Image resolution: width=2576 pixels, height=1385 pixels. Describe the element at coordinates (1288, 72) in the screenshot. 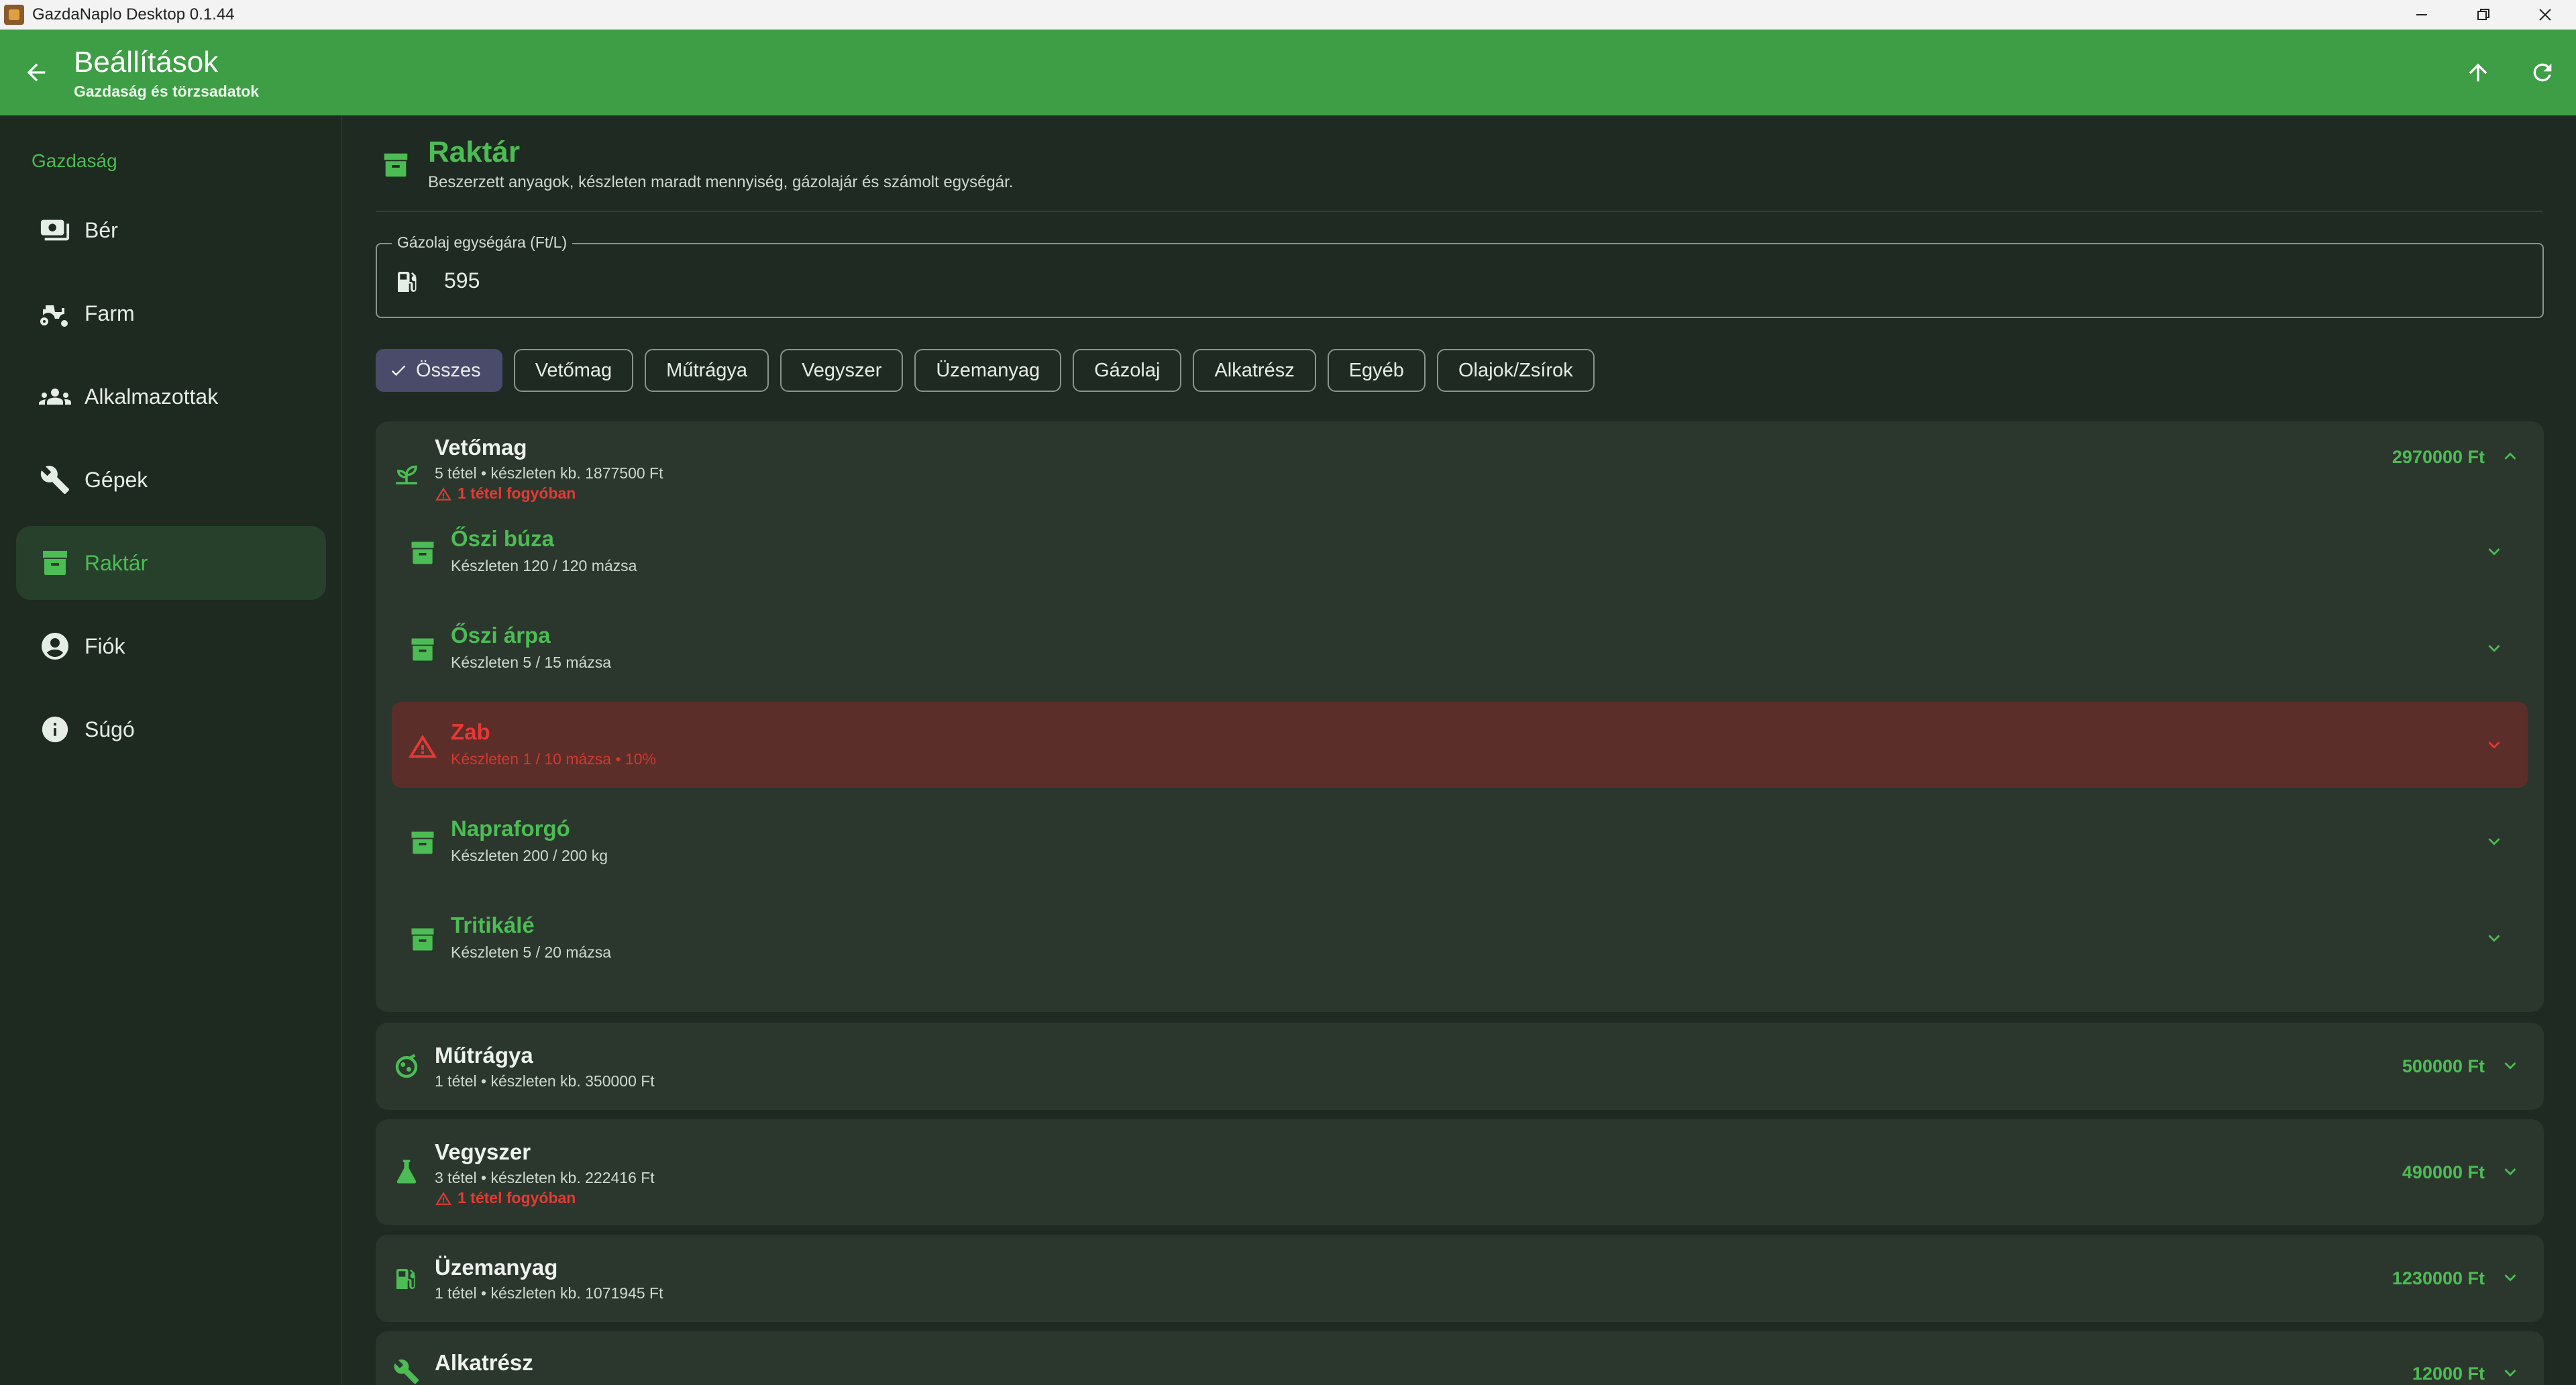

I see `app-bar: Beállítások Gazdaság és törzsadatok` at that location.